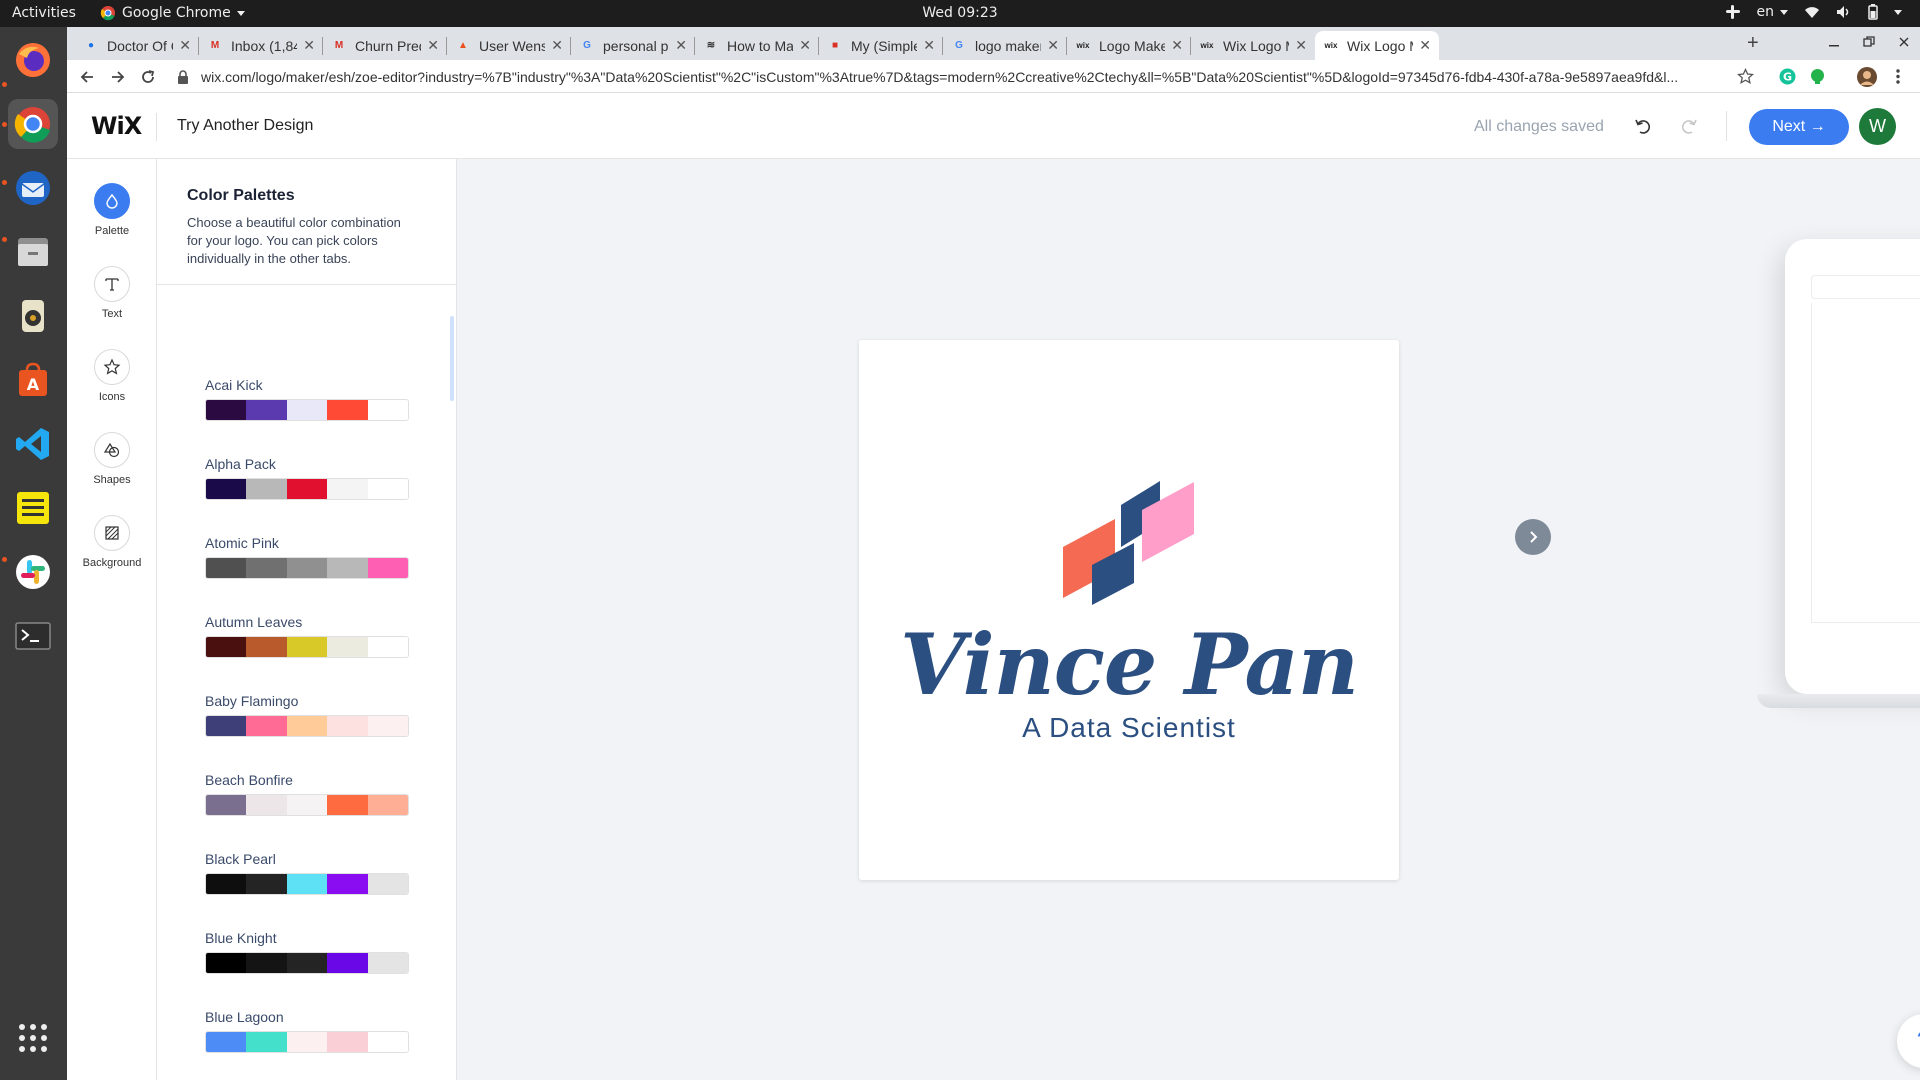 The image size is (1920, 1080). I want to click on browser-tab: M Churn Predic ✕, so click(385, 45).